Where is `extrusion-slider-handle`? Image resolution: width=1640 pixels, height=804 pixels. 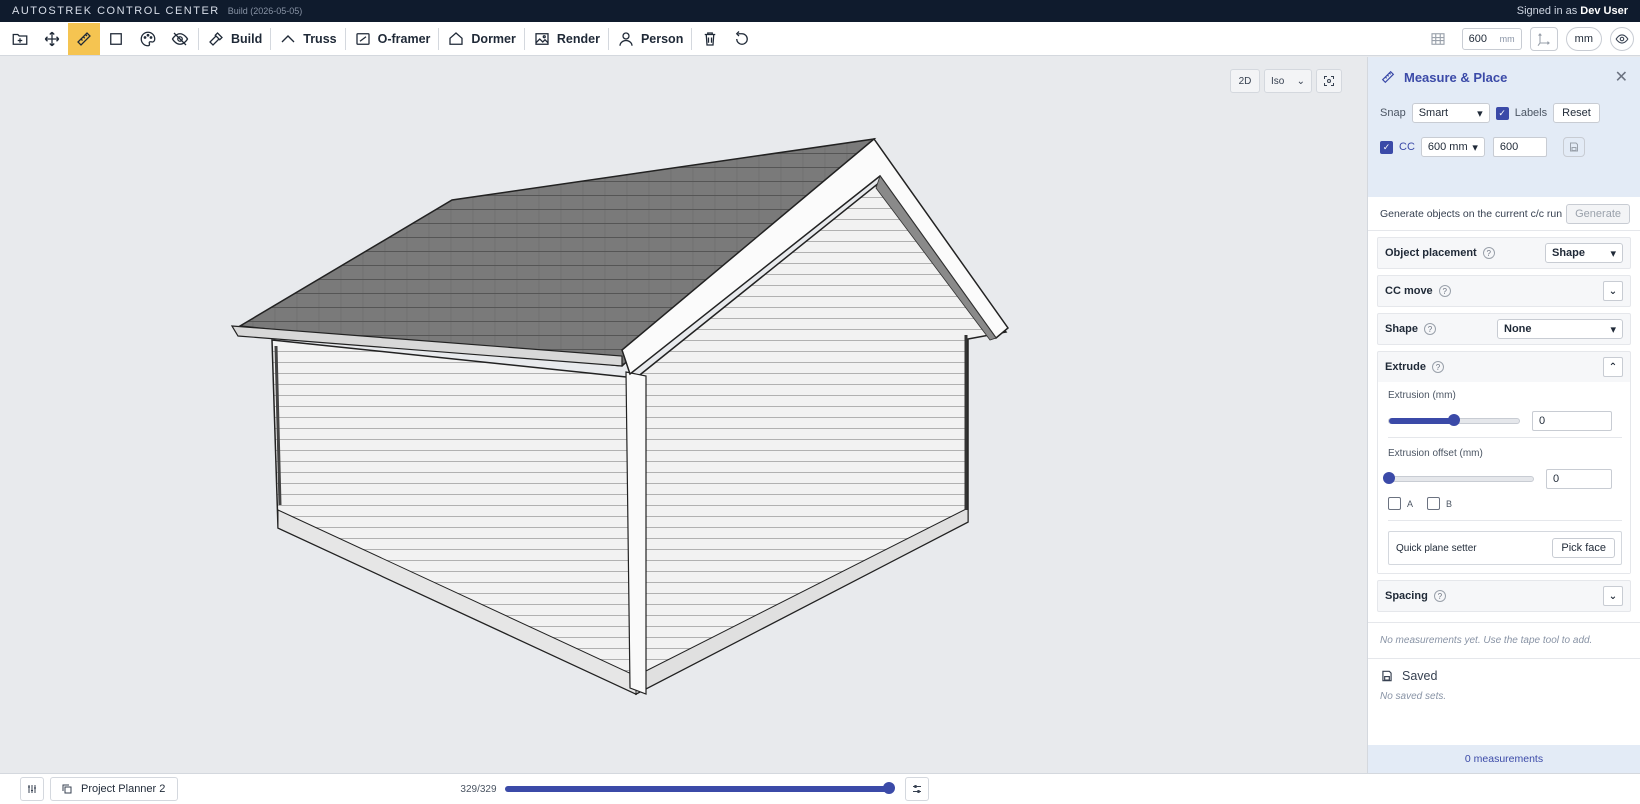 extrusion-slider-handle is located at coordinates (1454, 420).